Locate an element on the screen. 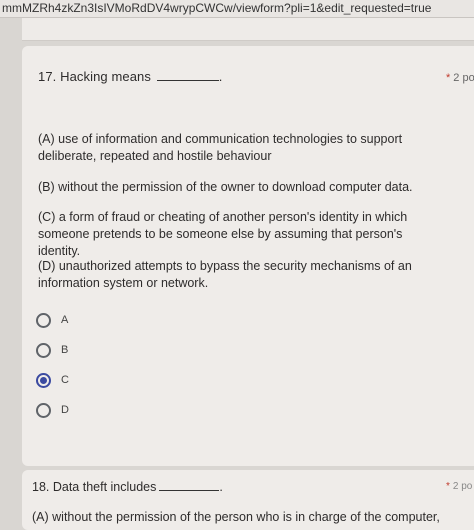  previous-question-card is located at coordinates (248, 29).